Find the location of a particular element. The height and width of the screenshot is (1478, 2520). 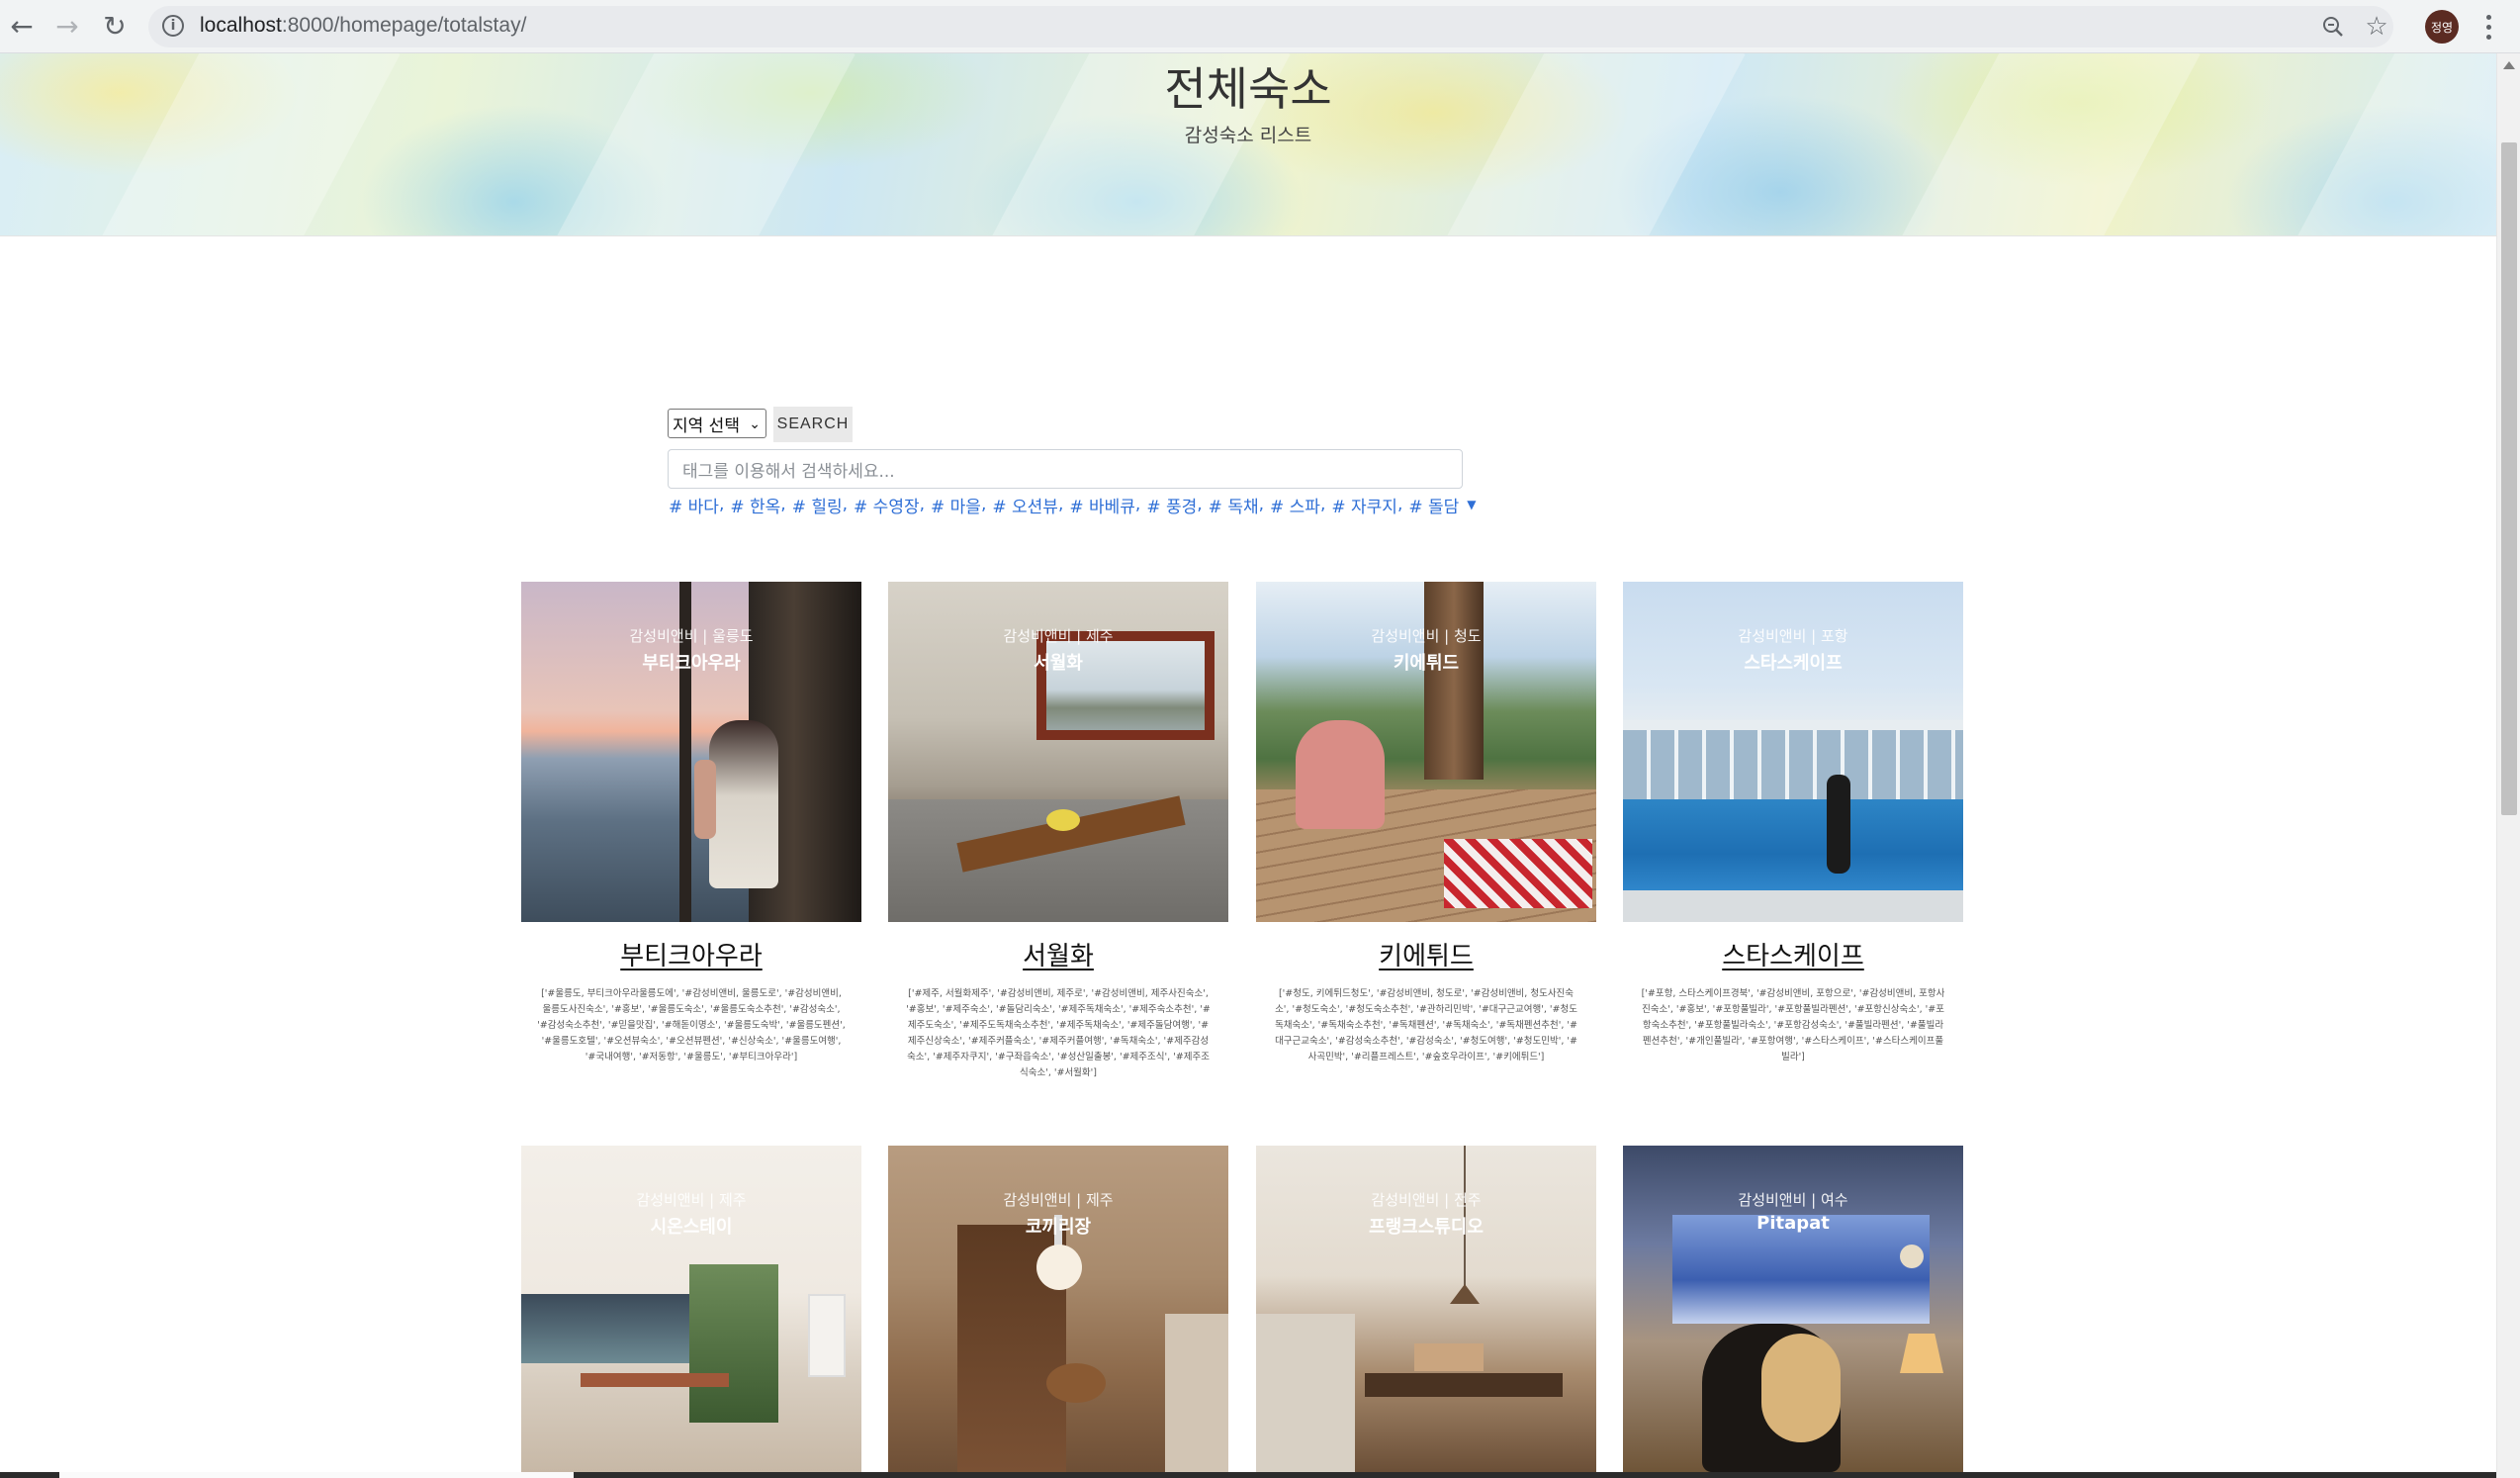

scroll-up-arrow-icon is located at coordinates (2509, 65).